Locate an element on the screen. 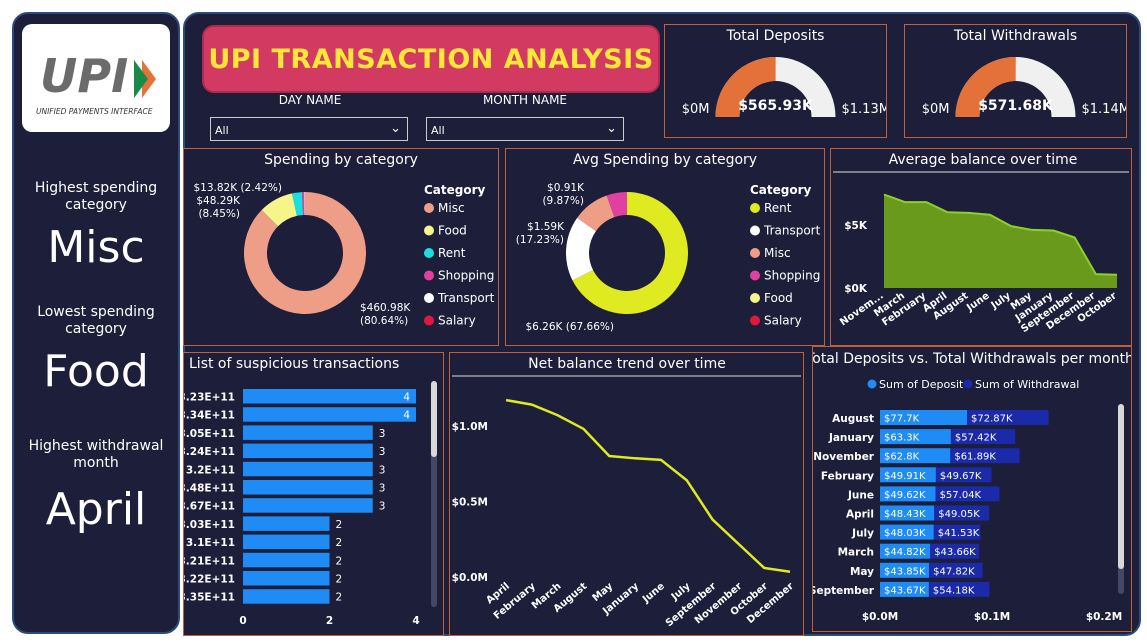  gauge-min: $0M is located at coordinates (696, 109).